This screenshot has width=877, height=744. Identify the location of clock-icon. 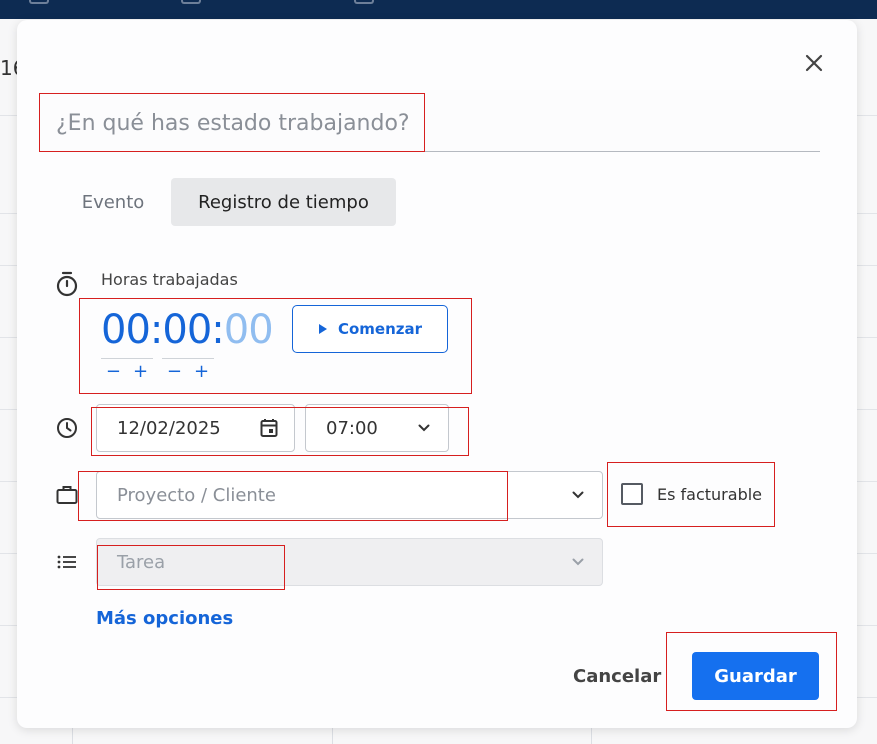
(67, 428).